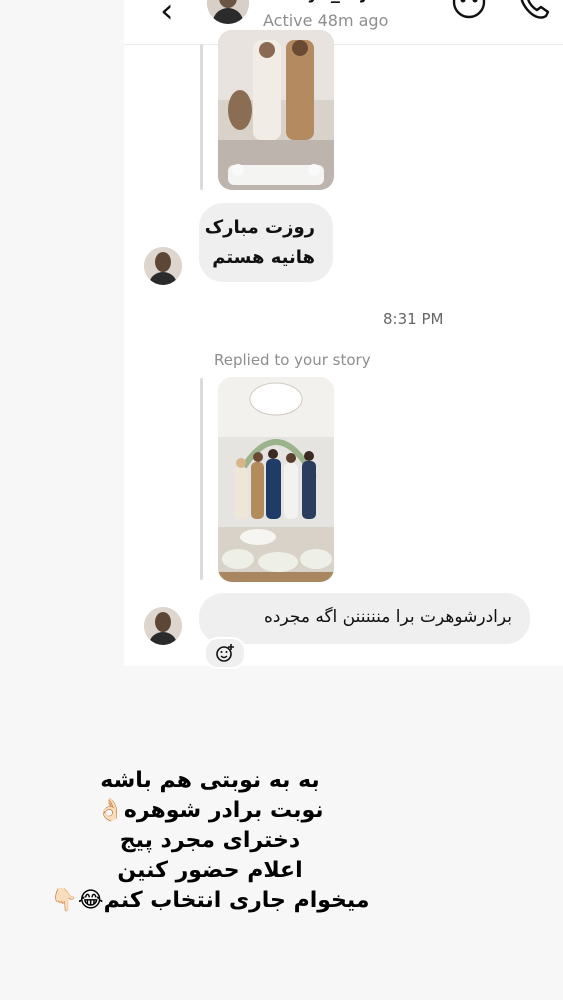 The height and width of the screenshot is (1000, 563). What do you see at coordinates (167, 14) in the screenshot?
I see `back-chevron-icon: ‹` at bounding box center [167, 14].